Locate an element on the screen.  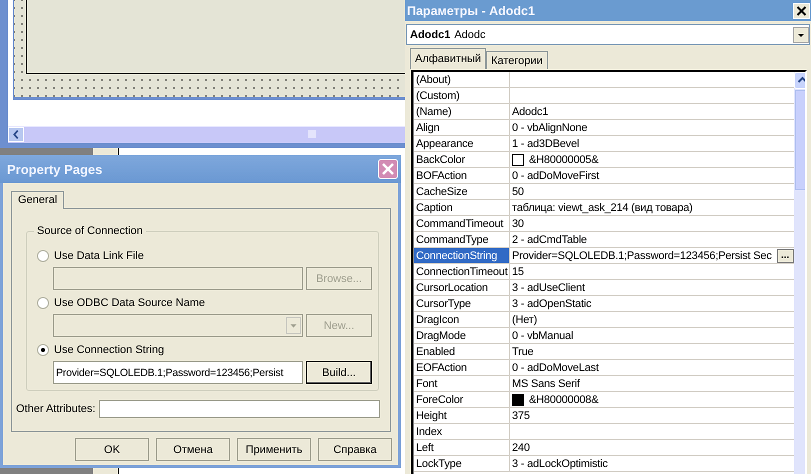
property-value: Adodc1 is located at coordinates (652, 111).